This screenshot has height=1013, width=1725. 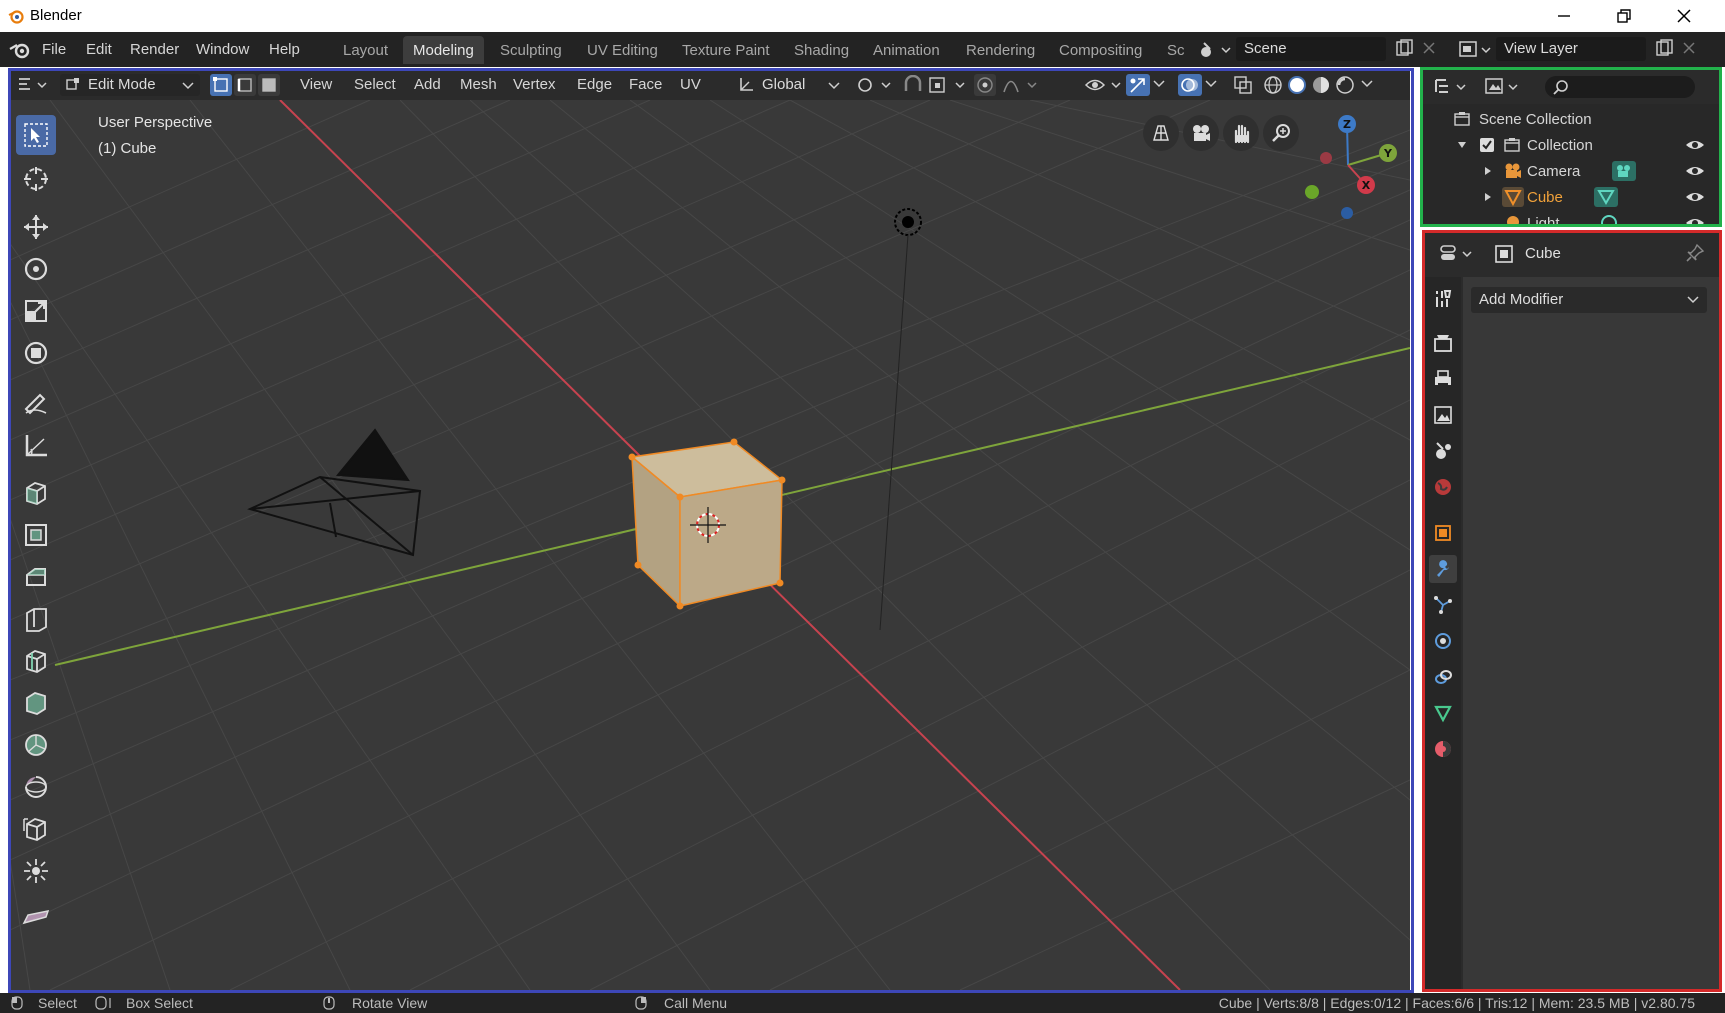 I want to click on tab-modeling: Modeling, so click(x=443, y=50).